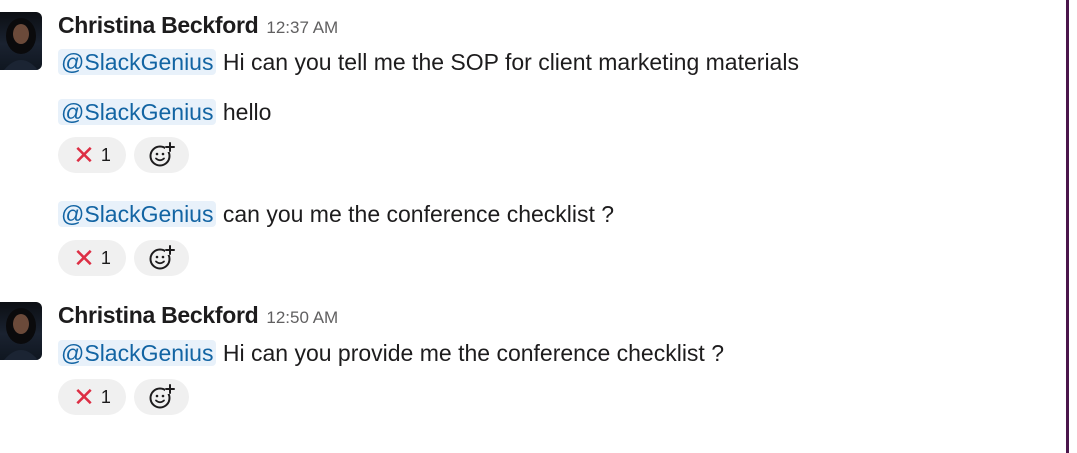  Describe the element at coordinates (418, 214) in the screenshot. I see `message-body: can you me the conference checklist ?` at that location.